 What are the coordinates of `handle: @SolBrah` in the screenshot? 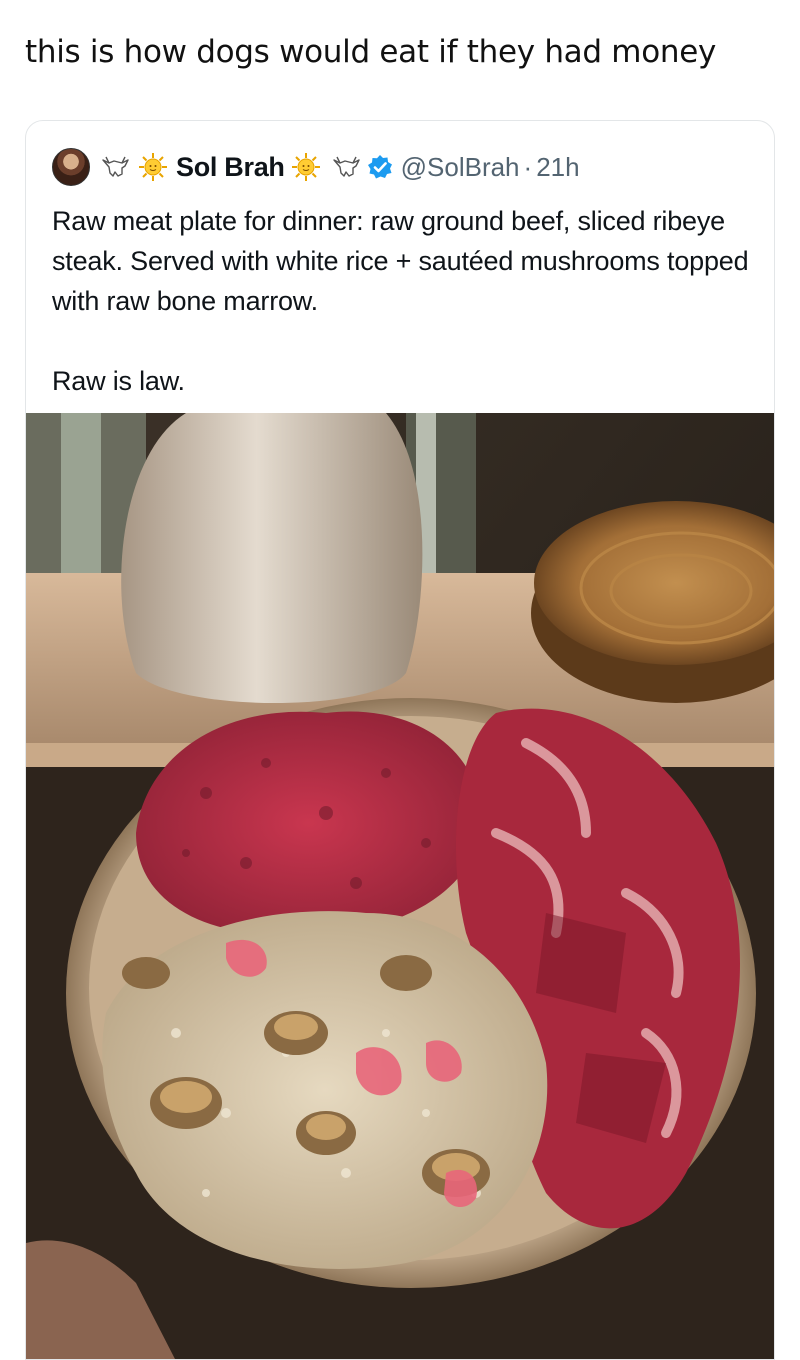 It's located at (460, 167).